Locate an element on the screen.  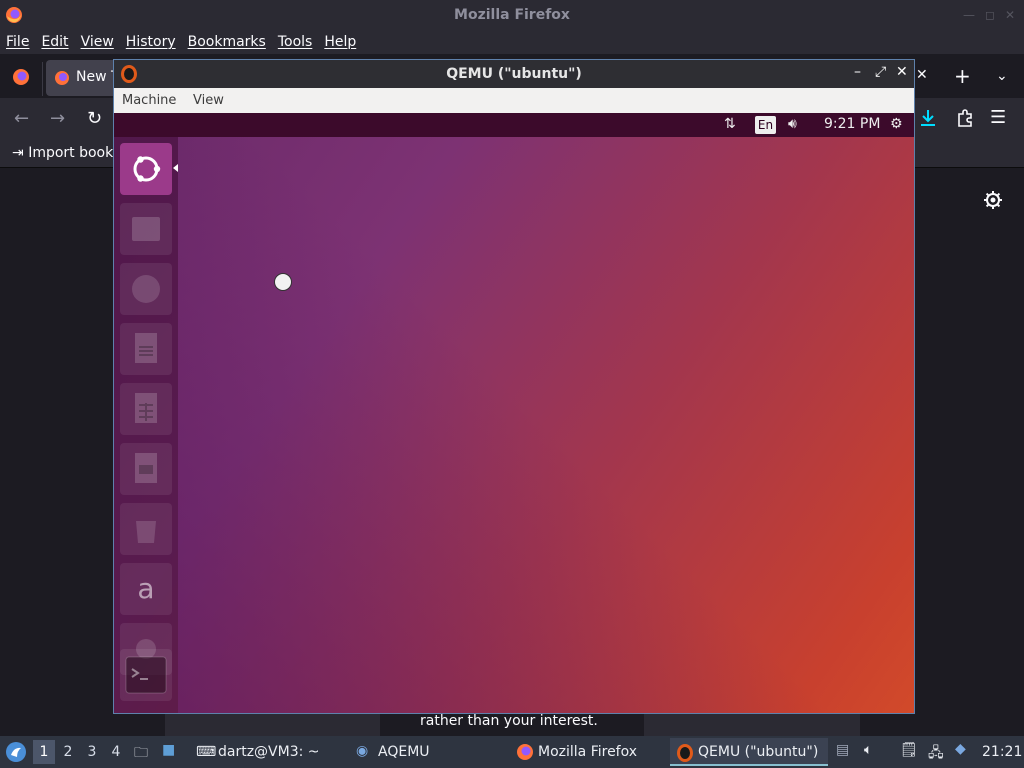
downloads-icon is located at coordinates (928, 118).